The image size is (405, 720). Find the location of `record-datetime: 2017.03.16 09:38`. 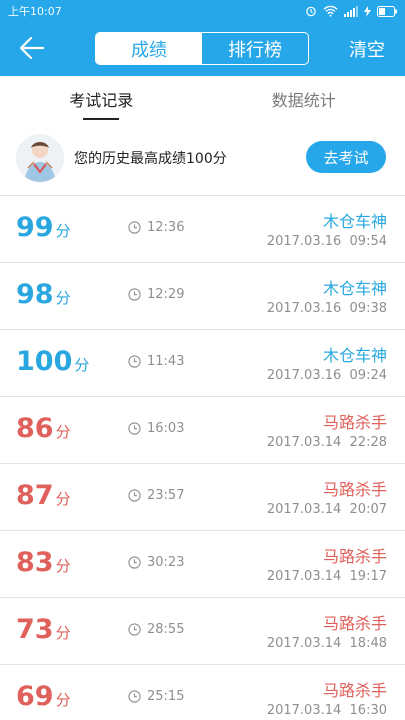

record-datetime: 2017.03.16 09:38 is located at coordinates (327, 308).